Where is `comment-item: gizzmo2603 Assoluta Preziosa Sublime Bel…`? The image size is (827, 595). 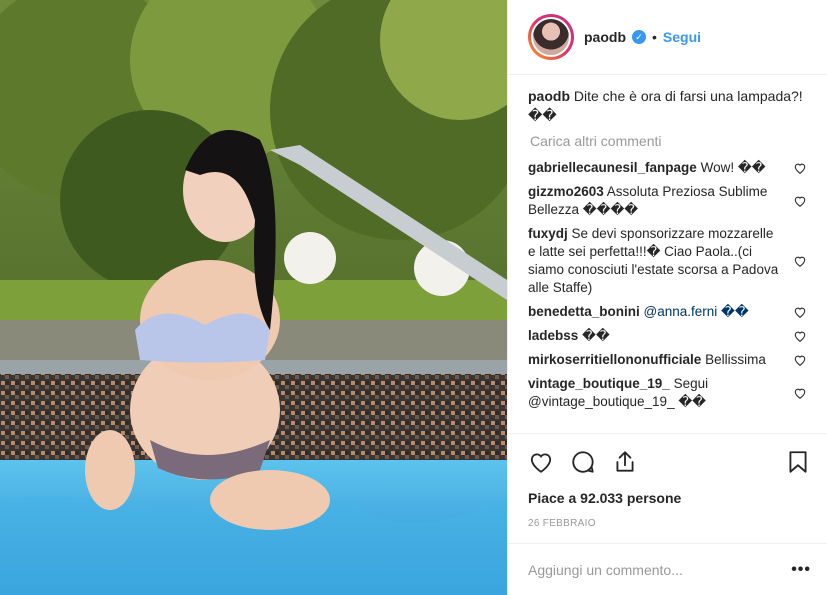 comment-item: gizzmo2603 Assoluta Preziosa Sublime Bel… is located at coordinates (667, 201).